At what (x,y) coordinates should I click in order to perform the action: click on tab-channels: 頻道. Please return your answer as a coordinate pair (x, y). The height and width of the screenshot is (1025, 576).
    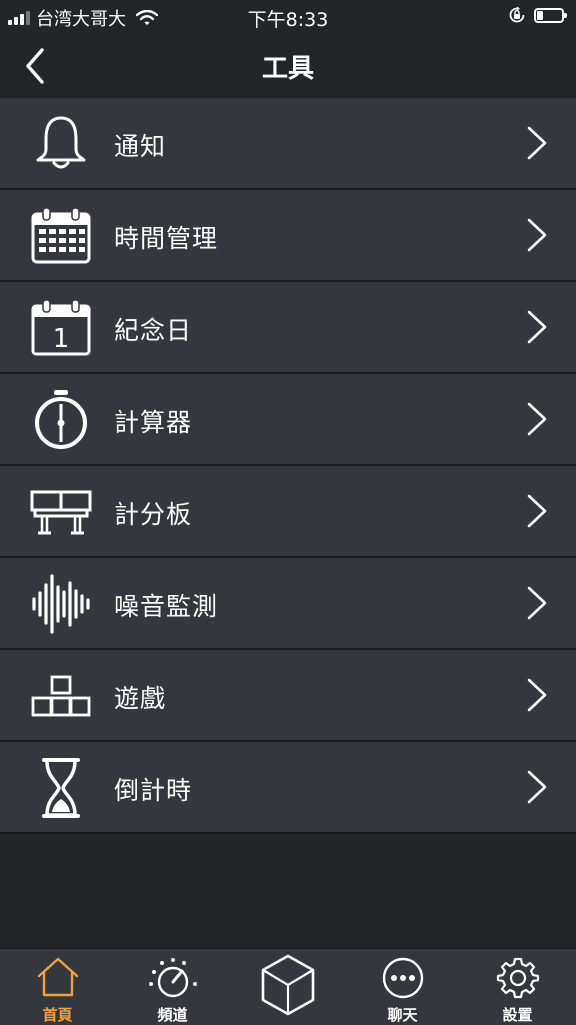
    Looking at the image, I should click on (172, 987).